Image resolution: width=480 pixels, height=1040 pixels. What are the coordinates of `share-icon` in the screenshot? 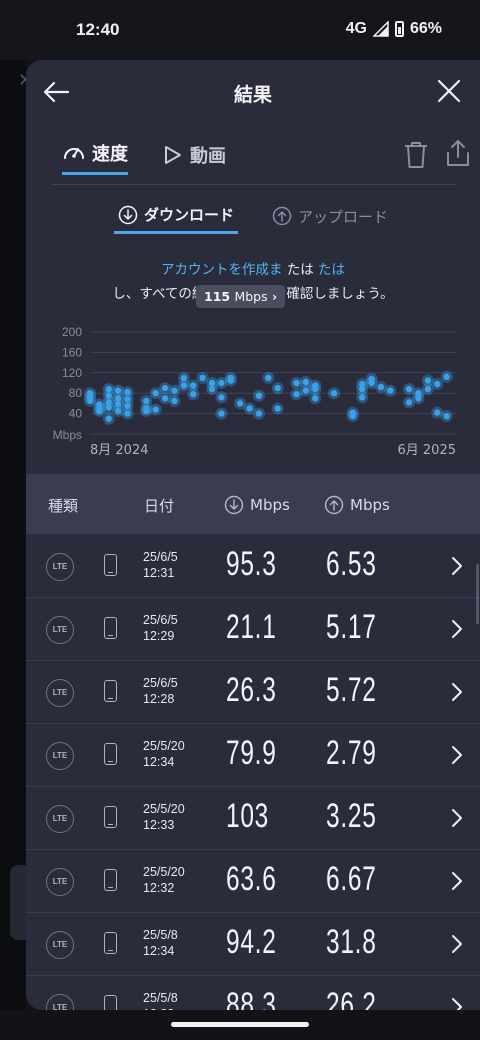 It's located at (458, 153).